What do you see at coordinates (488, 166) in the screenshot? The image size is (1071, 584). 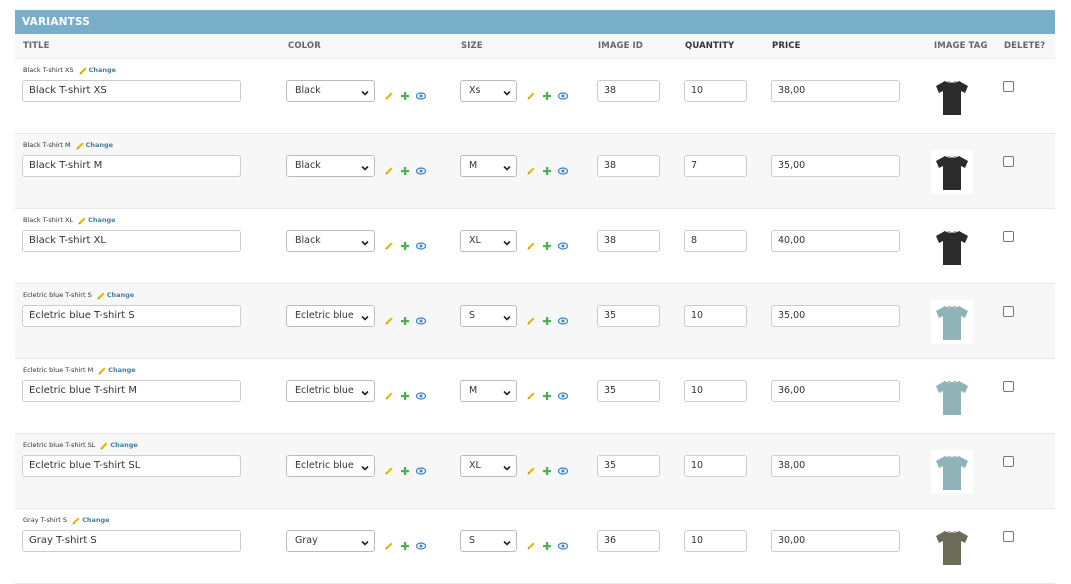 I see `size-select: M` at bounding box center [488, 166].